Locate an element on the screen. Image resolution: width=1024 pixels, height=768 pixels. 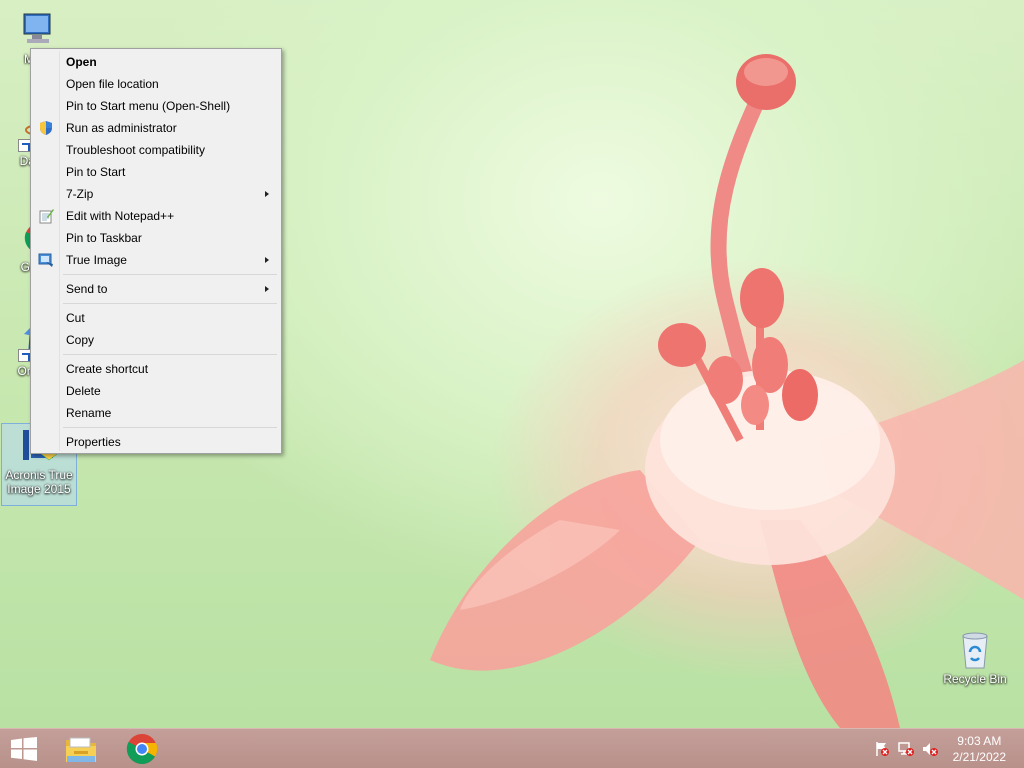
menu-item-label: Create shortcut is located at coordinates (107, 369).